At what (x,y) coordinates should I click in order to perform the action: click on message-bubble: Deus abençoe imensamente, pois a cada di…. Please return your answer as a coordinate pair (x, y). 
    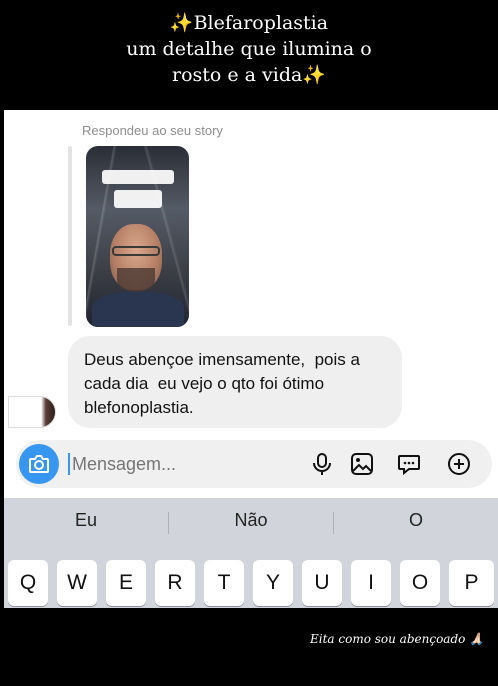
    Looking at the image, I should click on (235, 382).